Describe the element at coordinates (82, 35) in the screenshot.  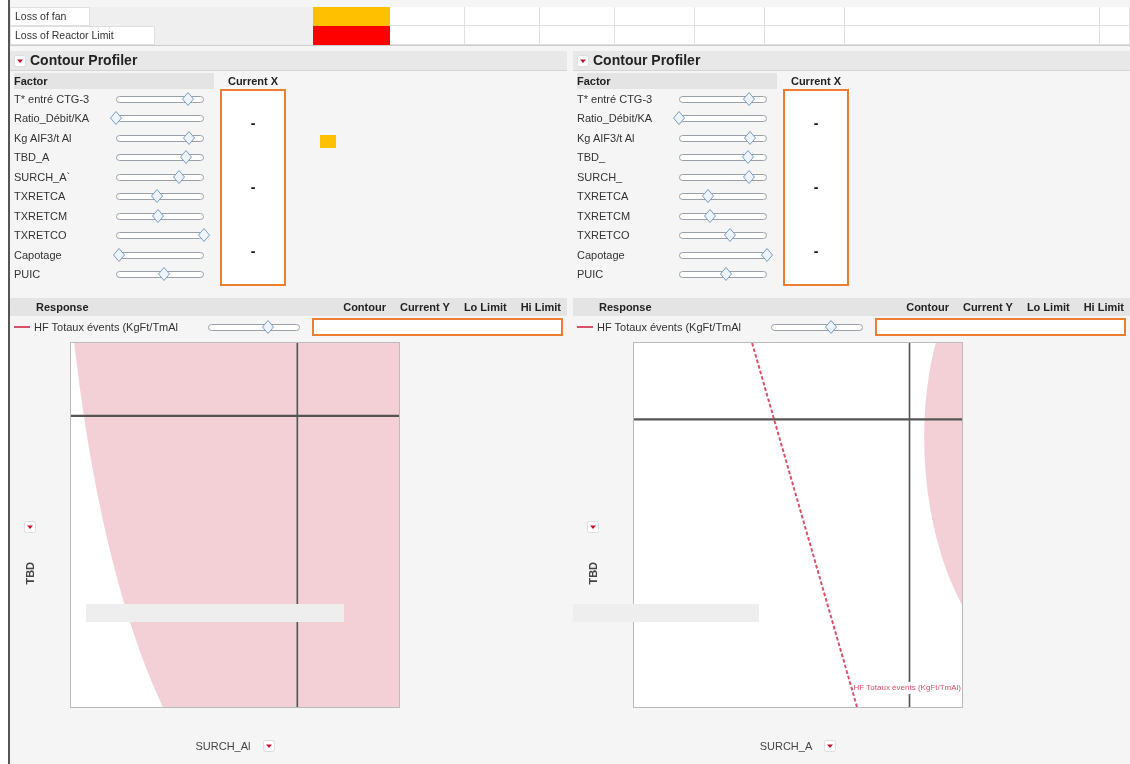
I see `table-cell: Loss of Reactor Limit` at that location.